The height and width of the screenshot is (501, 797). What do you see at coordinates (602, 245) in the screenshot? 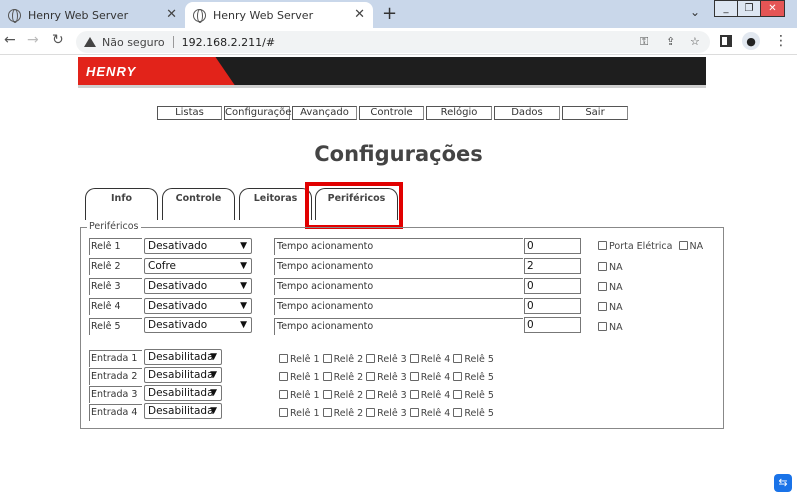
I see `porta-eletrica-checkbox` at bounding box center [602, 245].